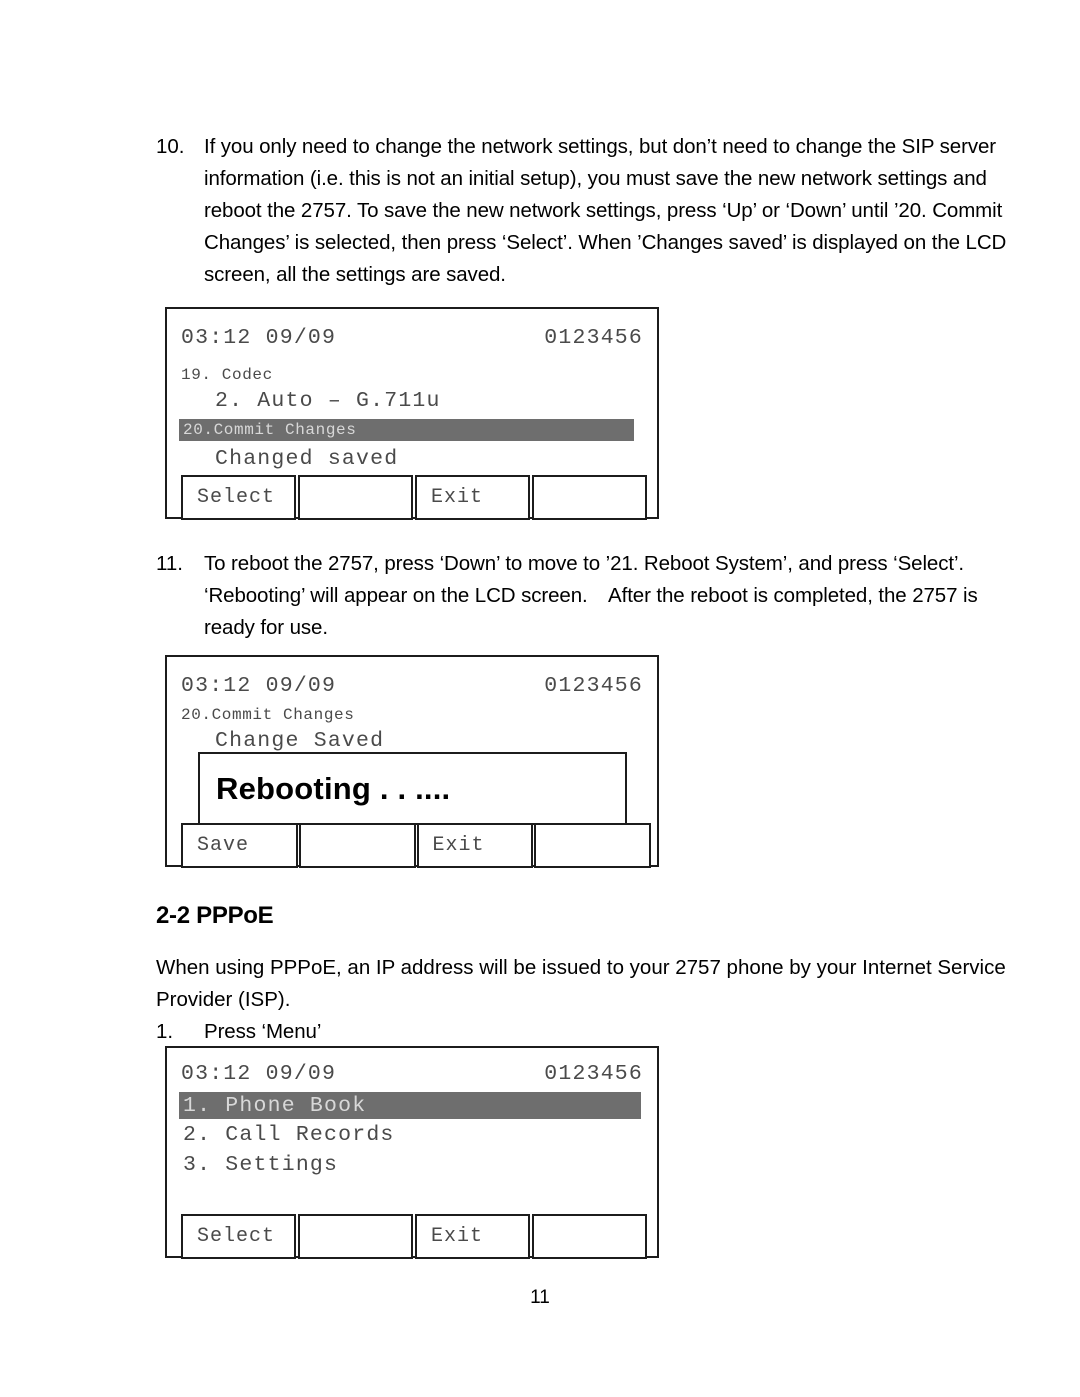 The width and height of the screenshot is (1080, 1397). I want to click on lcd-3-menu-item-settings: 3. Settings, so click(260, 1165).